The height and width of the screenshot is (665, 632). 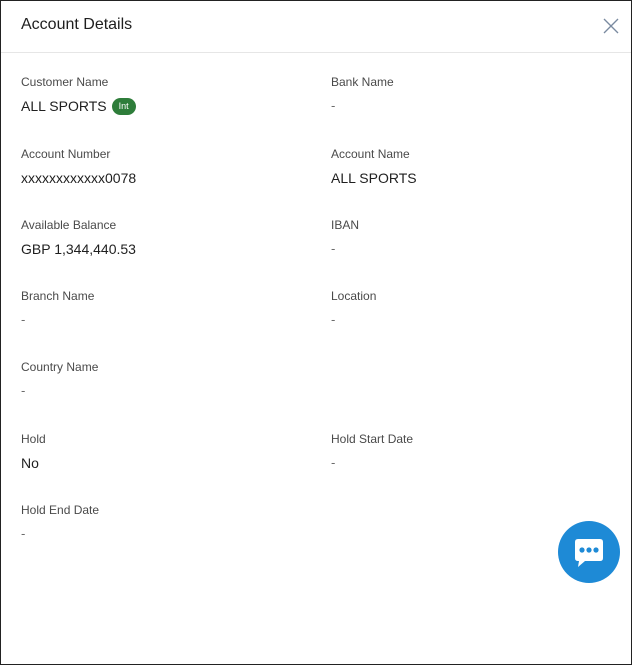 What do you see at coordinates (372, 439) in the screenshot?
I see `hold-start-date-label: Hold Start Date` at bounding box center [372, 439].